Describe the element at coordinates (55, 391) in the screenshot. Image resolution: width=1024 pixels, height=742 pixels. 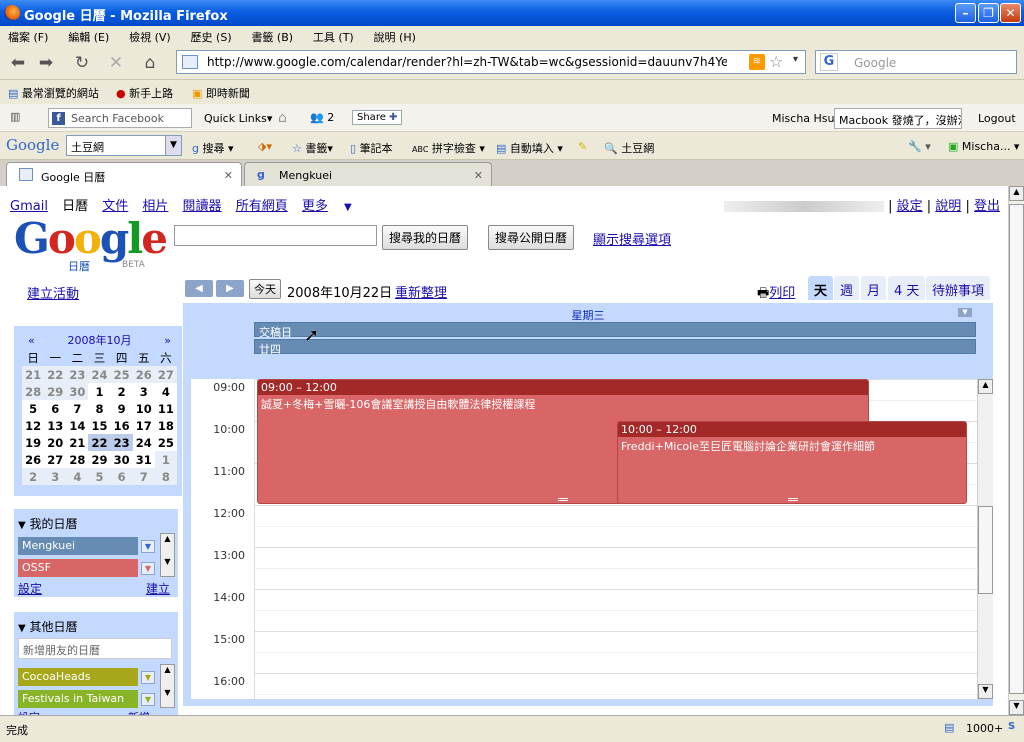
I see `minical-day: 29` at that location.